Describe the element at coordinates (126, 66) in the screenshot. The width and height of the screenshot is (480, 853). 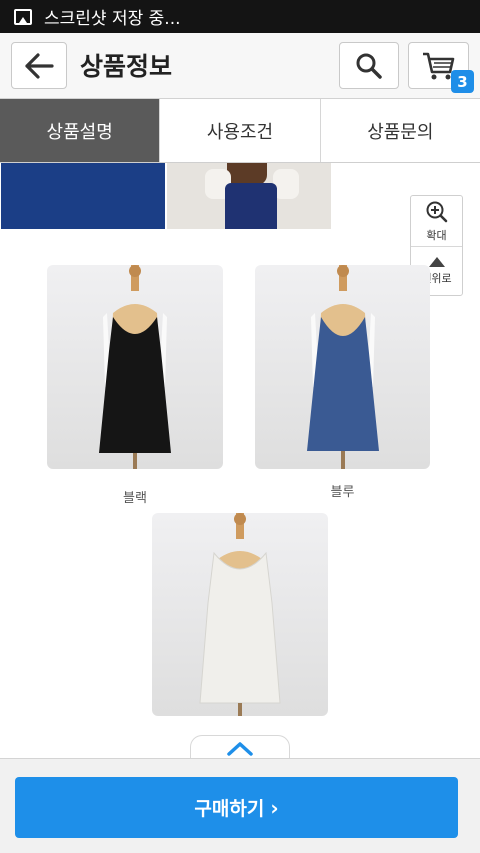
I see `page-title: 상품정보` at that location.